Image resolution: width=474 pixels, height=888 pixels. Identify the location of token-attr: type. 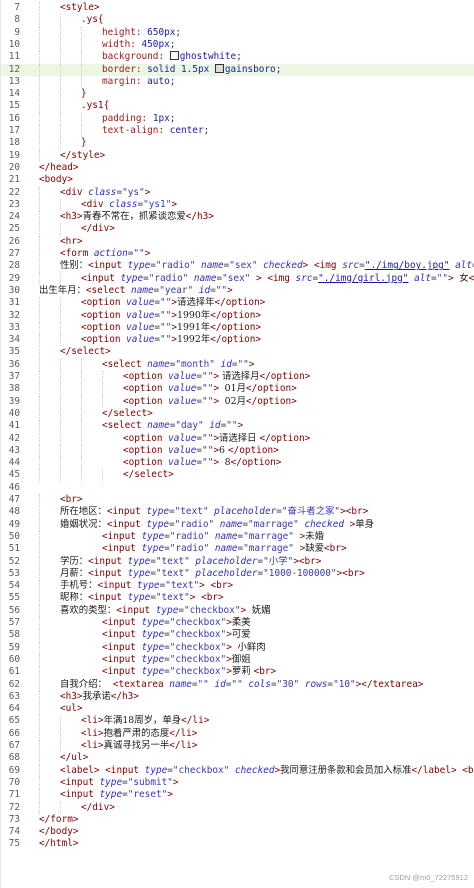
(139, 266).